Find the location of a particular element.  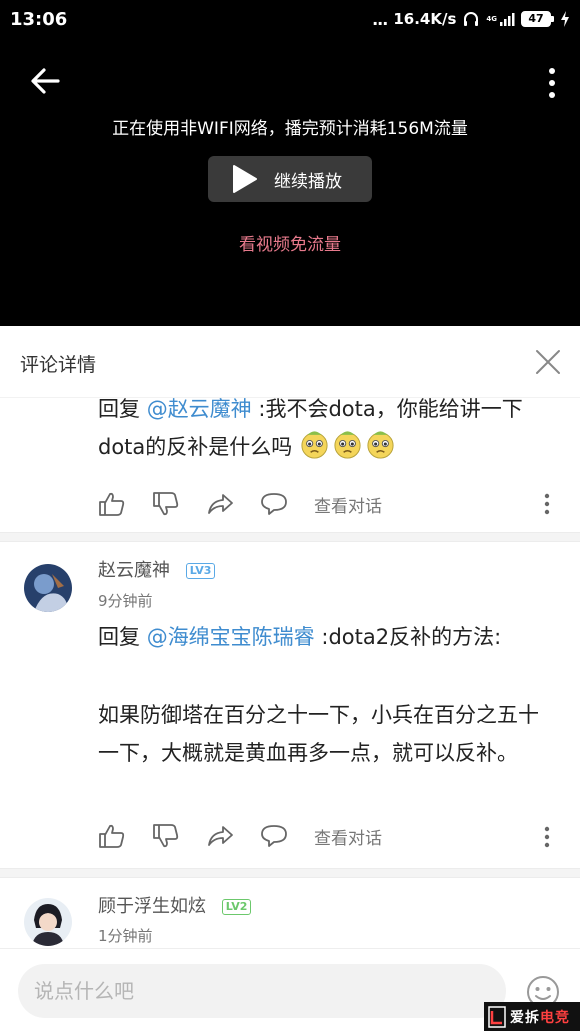

comment-item: 顾于浮生如炫 LV2 1分钟前 is located at coordinates (290, 913).